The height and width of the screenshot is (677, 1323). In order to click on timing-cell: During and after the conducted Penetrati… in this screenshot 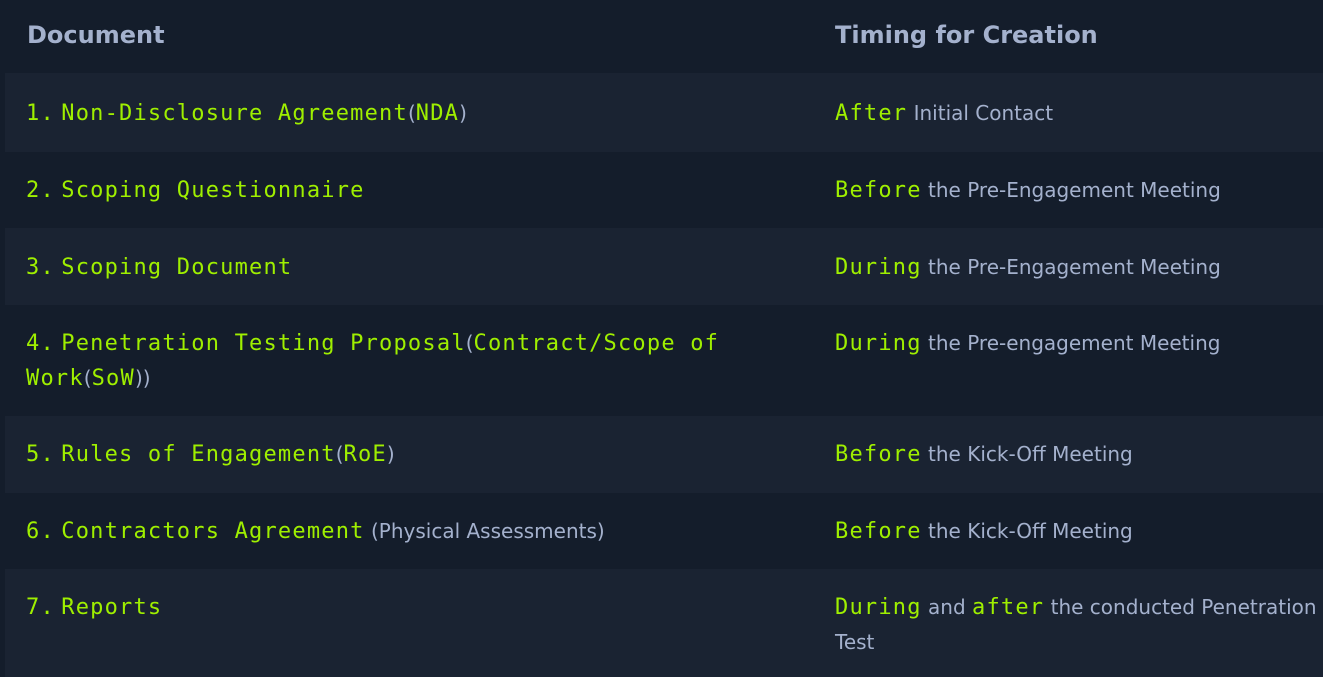, I will do `click(1078, 625)`.